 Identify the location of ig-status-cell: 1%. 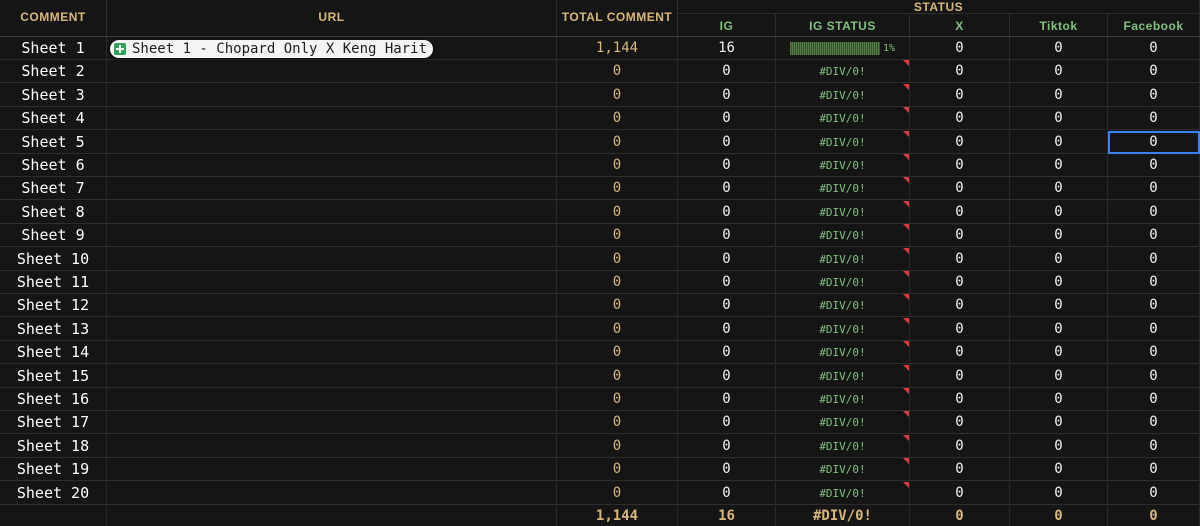
(843, 48).